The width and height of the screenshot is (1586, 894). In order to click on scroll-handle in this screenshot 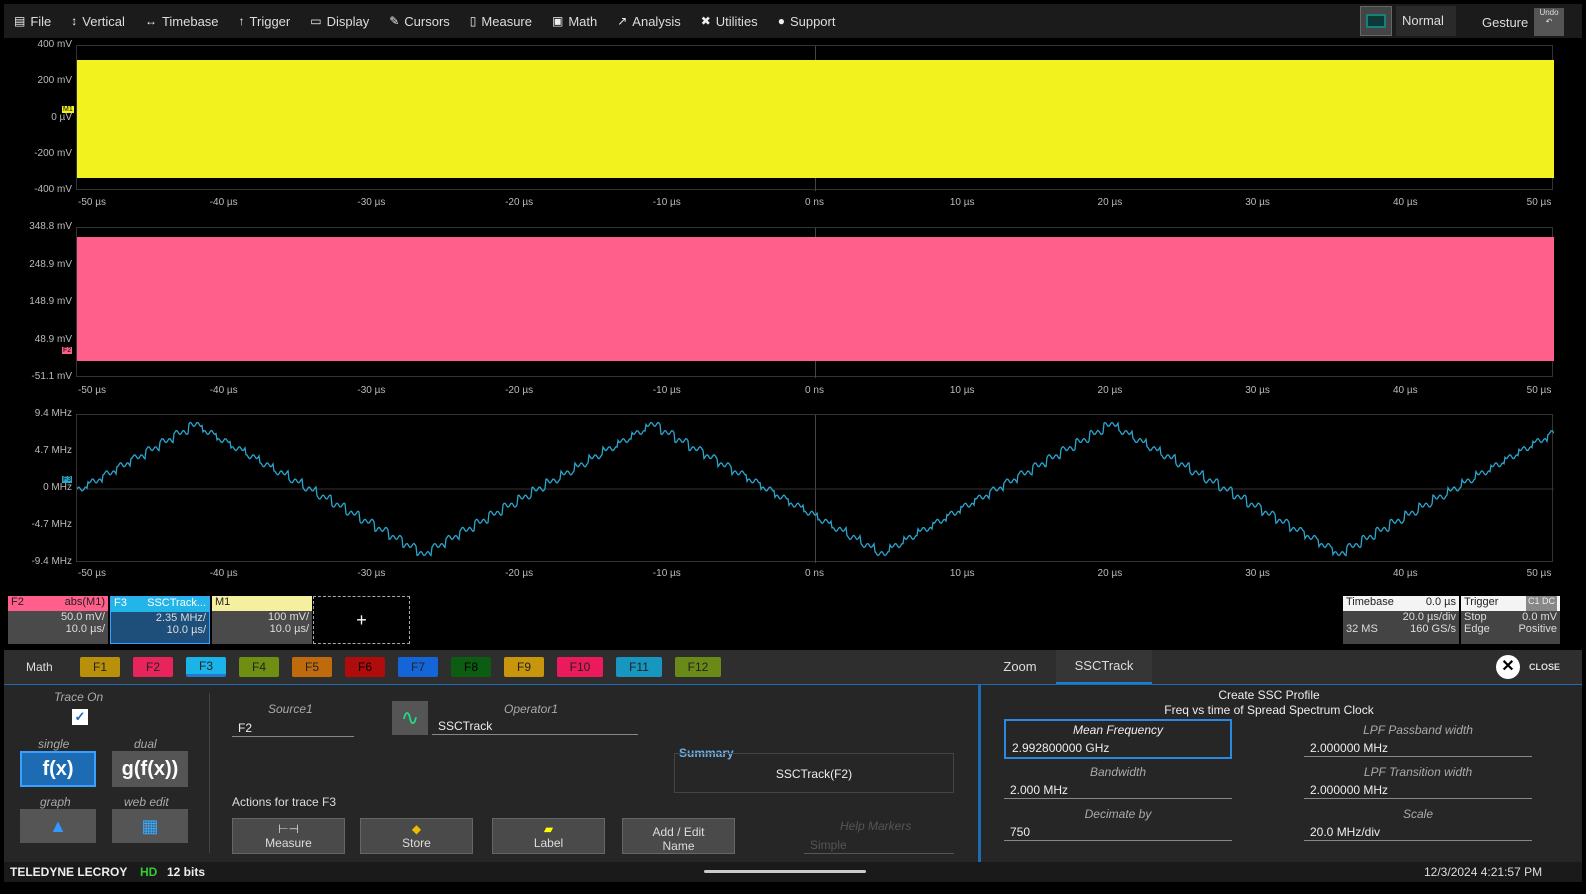, I will do `click(785, 871)`.